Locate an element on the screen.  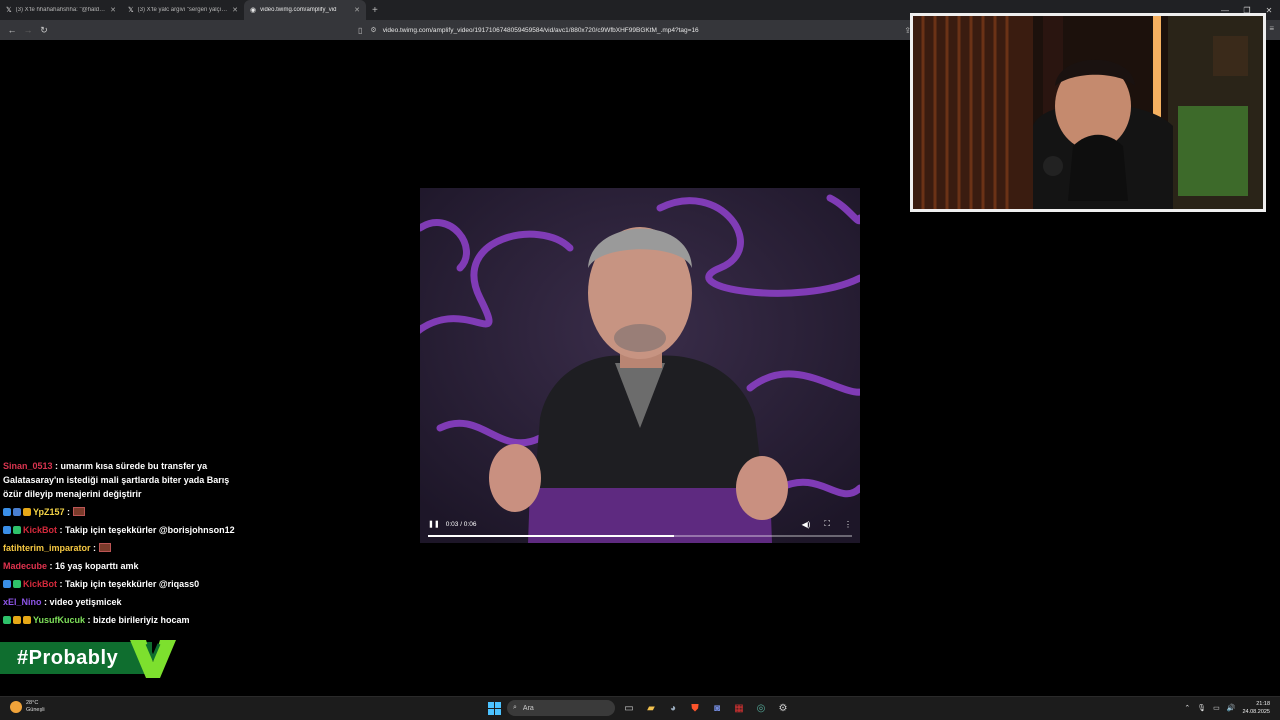
promo-text: #Probably is located at coordinates (68, 658).